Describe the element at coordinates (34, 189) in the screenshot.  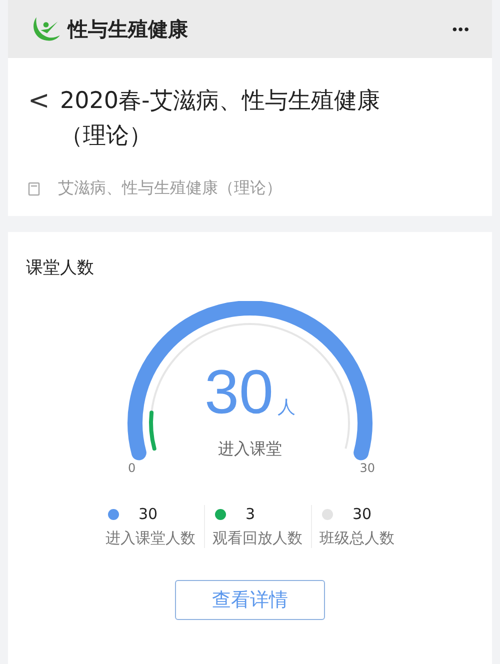
I see `book-icon` at that location.